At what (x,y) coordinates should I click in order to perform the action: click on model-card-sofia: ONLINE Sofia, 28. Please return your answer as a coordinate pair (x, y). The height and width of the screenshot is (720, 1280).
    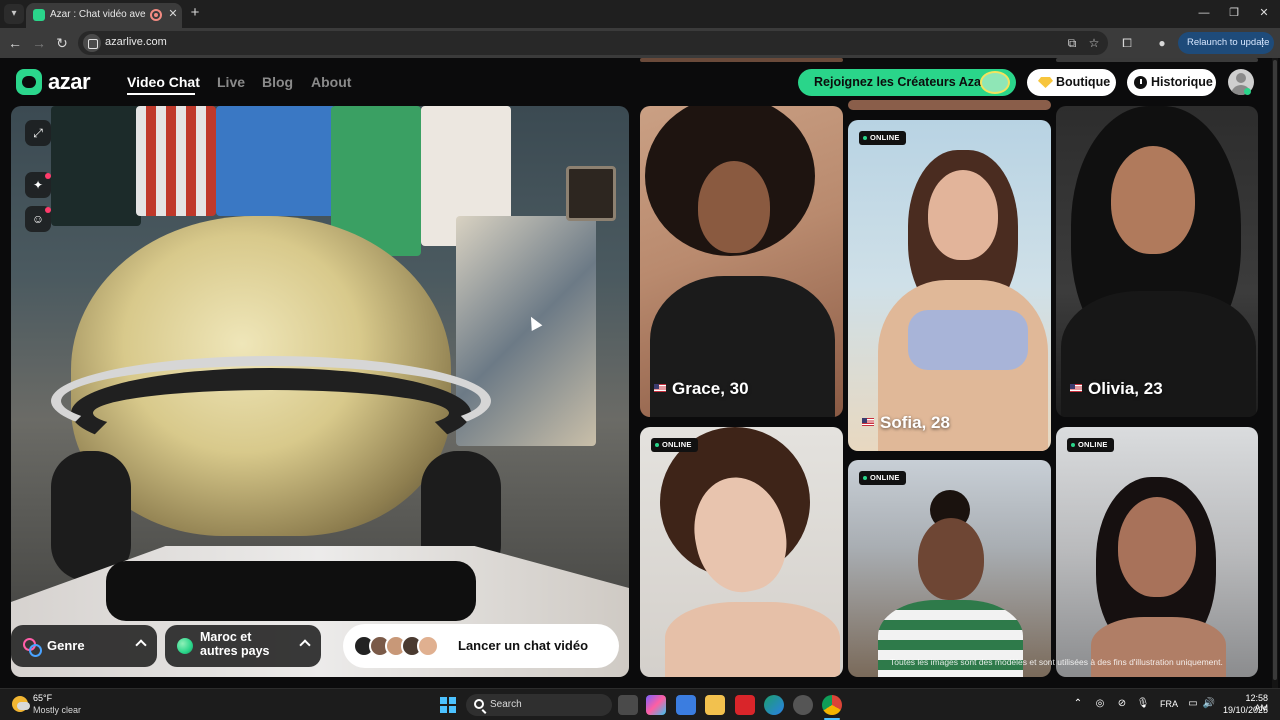
    Looking at the image, I should click on (949, 285).